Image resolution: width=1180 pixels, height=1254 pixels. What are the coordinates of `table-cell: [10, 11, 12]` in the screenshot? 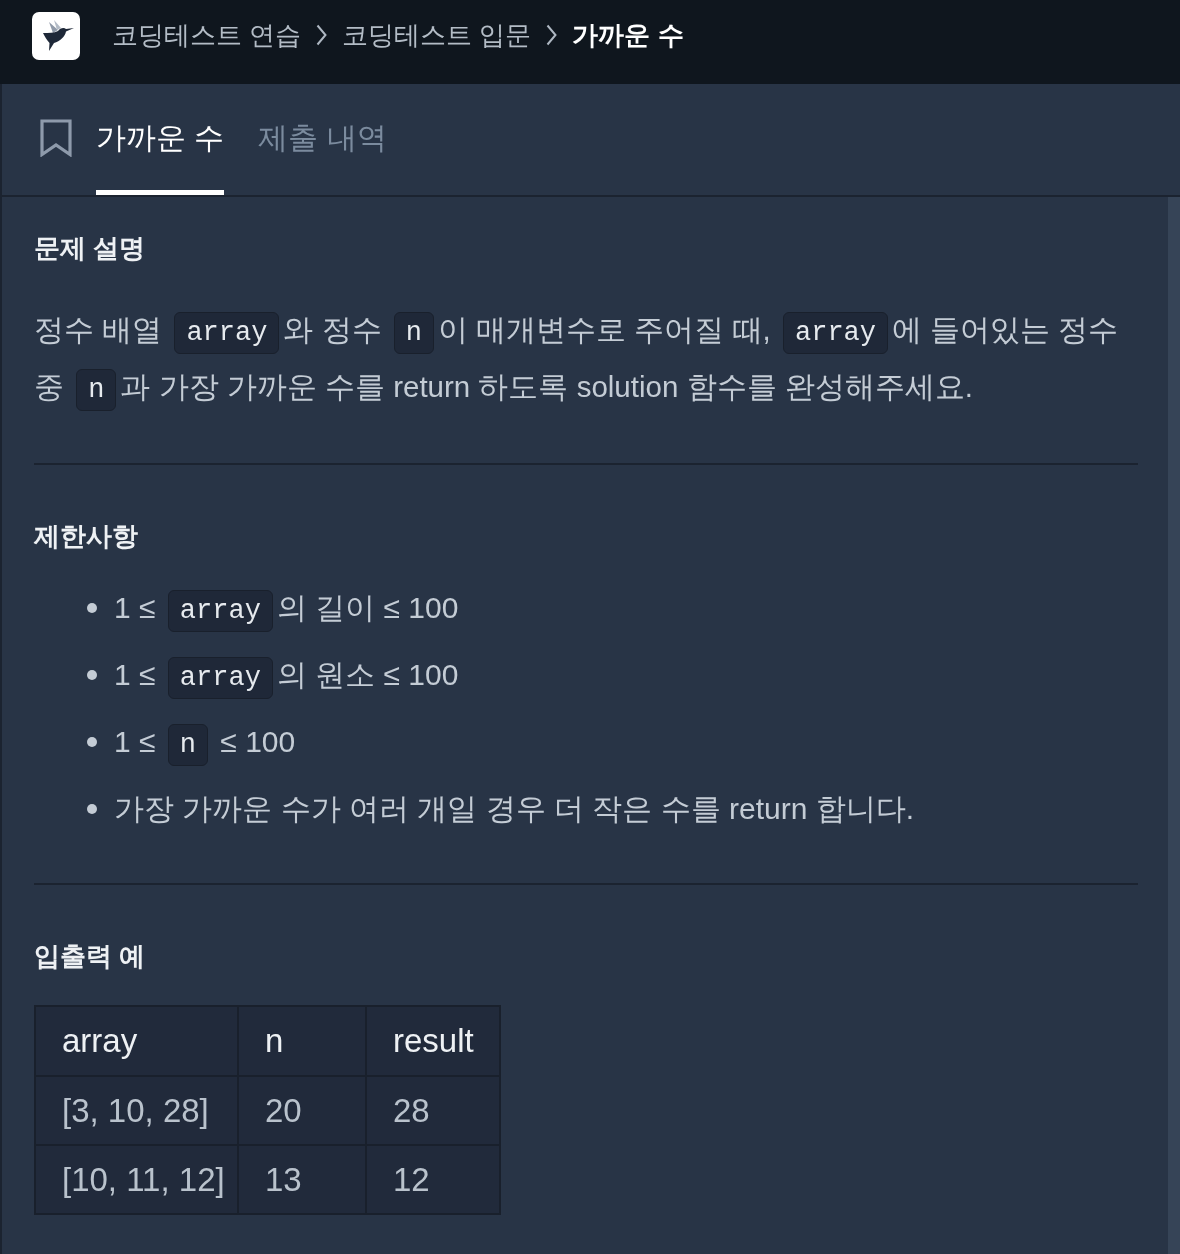 It's located at (136, 1179).